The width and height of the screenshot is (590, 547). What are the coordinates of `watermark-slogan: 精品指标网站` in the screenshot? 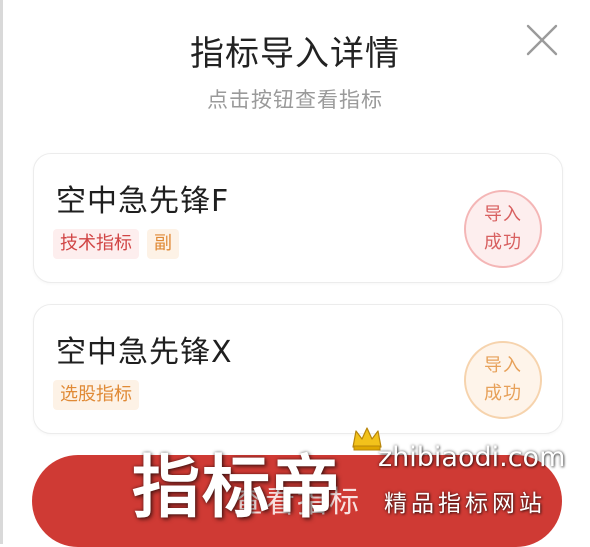 It's located at (465, 504).